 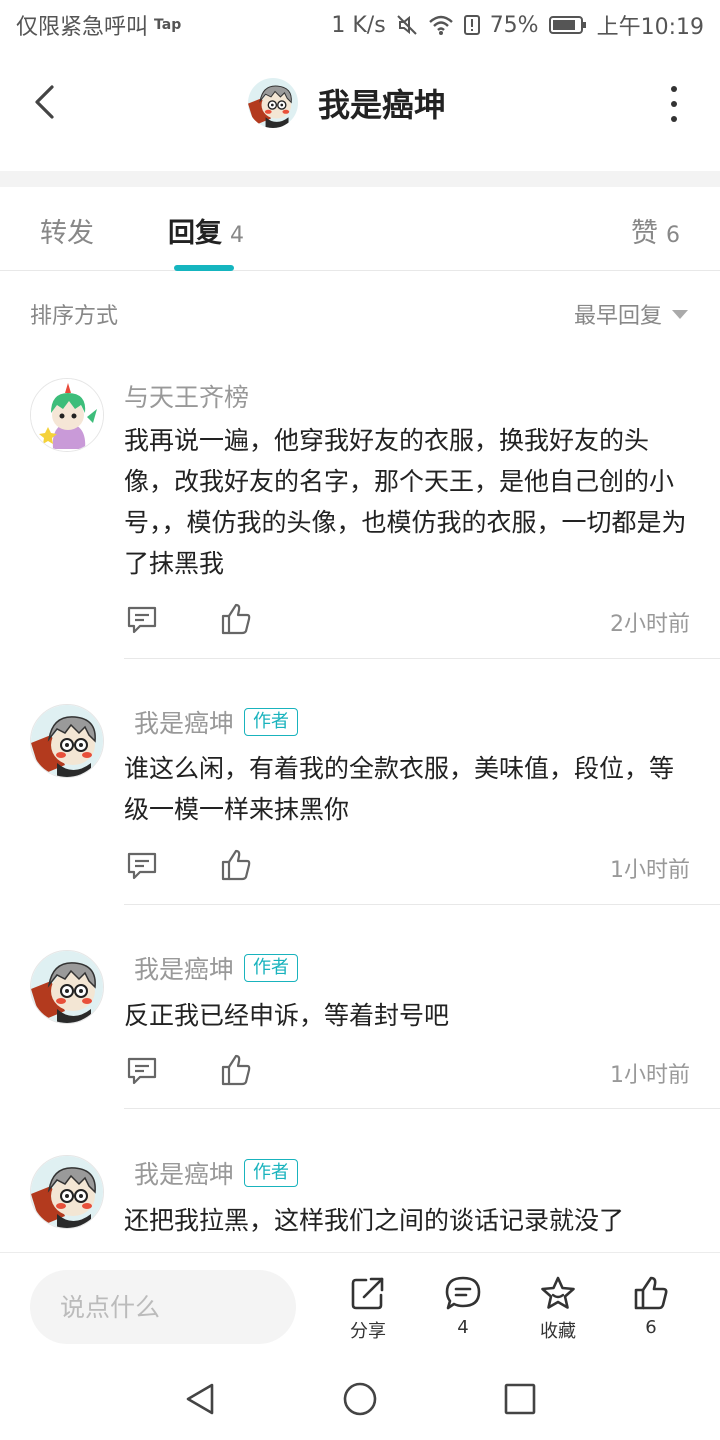 What do you see at coordinates (195, 233) in the screenshot?
I see `tab-reply-label: 回复` at bounding box center [195, 233].